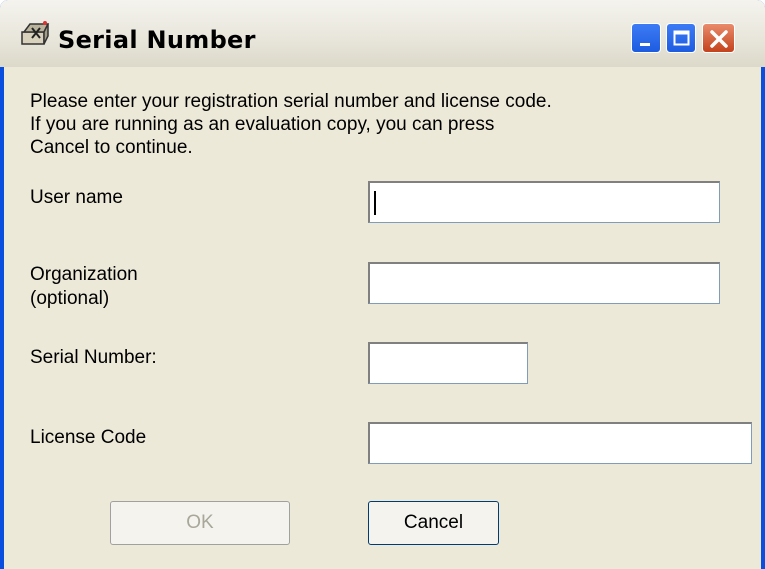 Image resolution: width=765 pixels, height=569 pixels. I want to click on close-button, so click(718, 38).